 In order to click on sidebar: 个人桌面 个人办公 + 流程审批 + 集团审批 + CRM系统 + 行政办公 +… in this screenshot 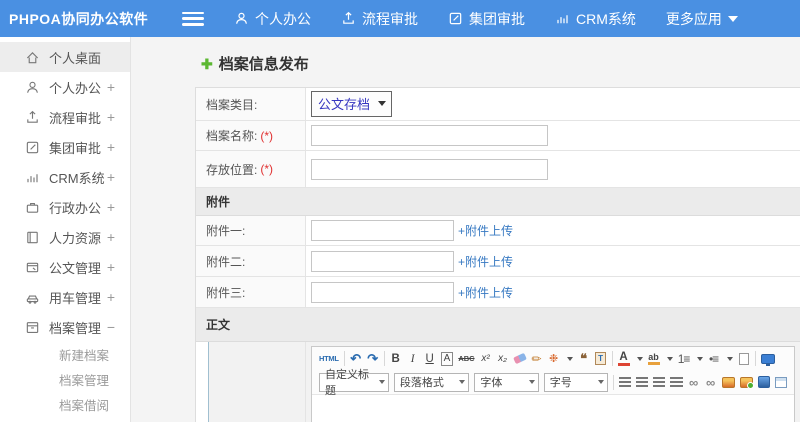, I will do `click(65, 229)`.